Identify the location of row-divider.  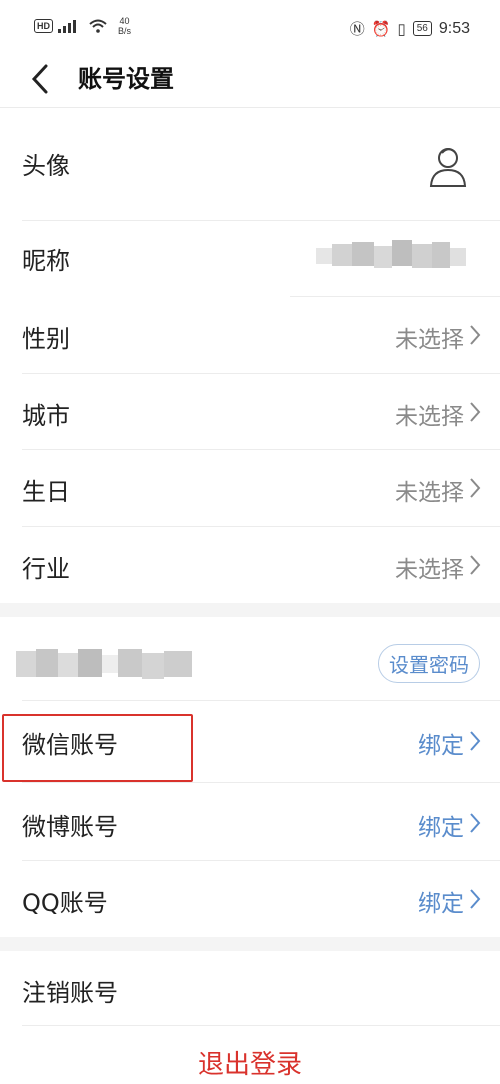
(261, 1025).